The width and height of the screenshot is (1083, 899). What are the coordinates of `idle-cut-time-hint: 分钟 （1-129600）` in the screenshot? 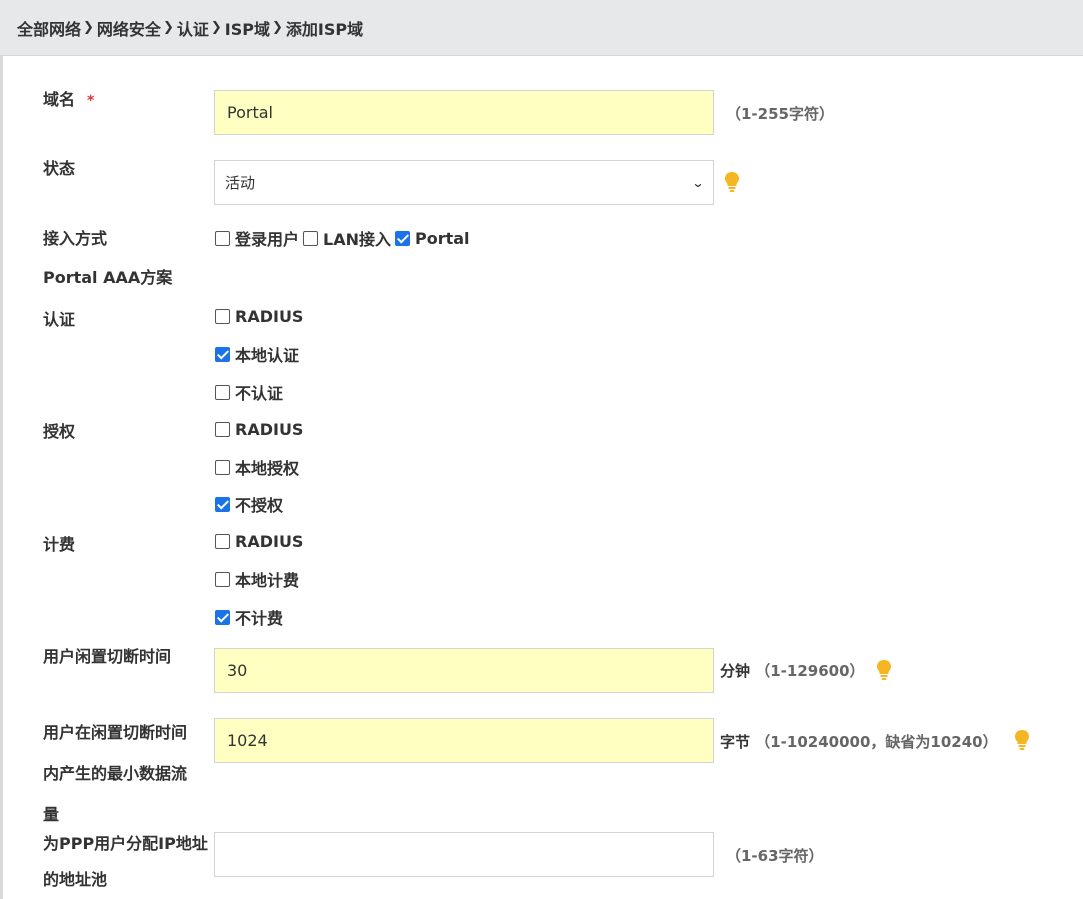 It's located at (792, 670).